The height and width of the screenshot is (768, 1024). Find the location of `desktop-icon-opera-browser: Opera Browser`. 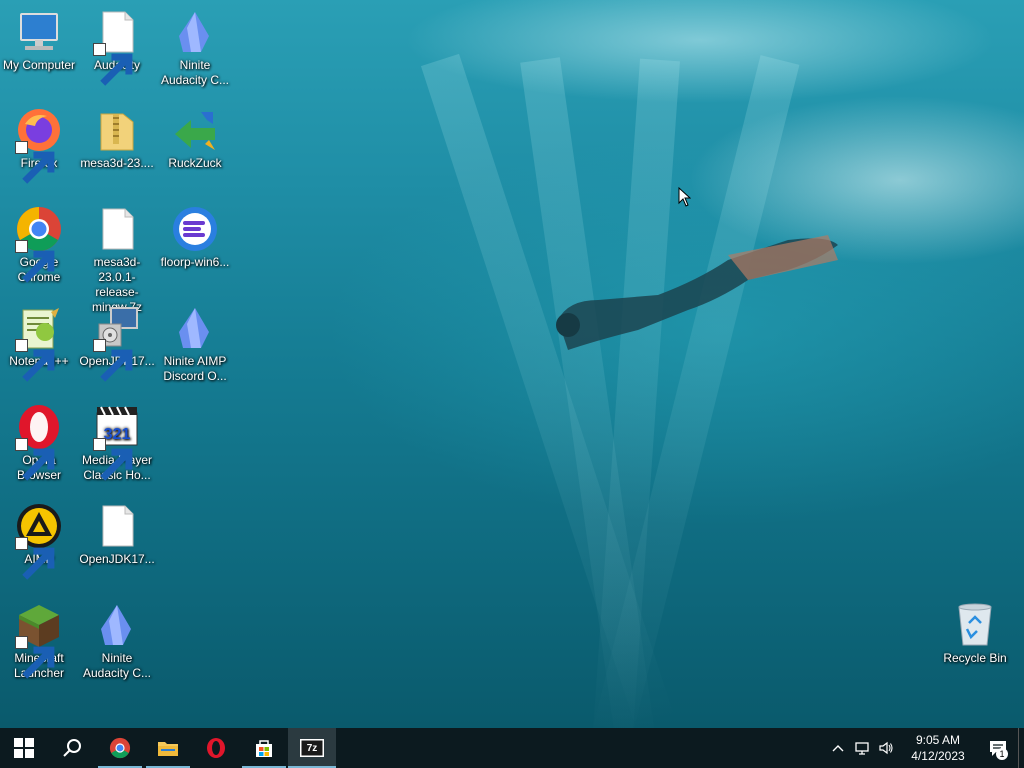

desktop-icon-opera-browser: Opera Browser is located at coordinates (39, 443).